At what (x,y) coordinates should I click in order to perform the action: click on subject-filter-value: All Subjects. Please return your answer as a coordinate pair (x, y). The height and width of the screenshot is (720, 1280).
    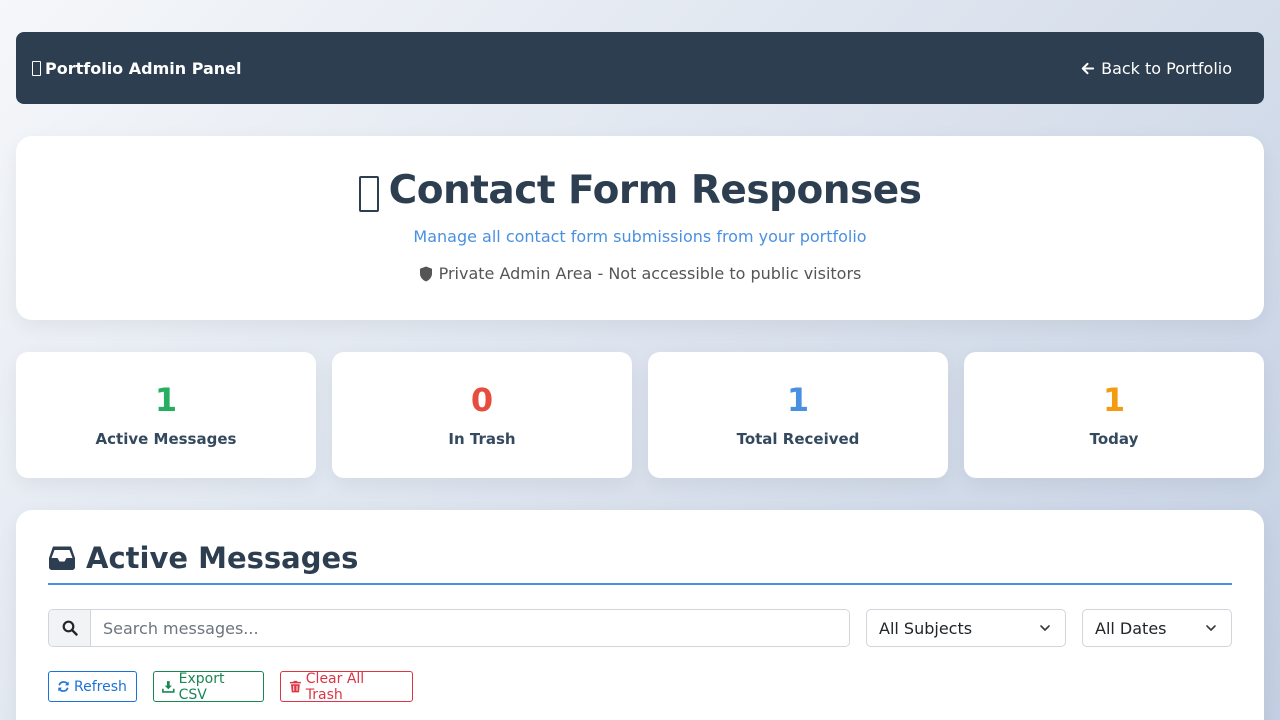
    Looking at the image, I should click on (926, 628).